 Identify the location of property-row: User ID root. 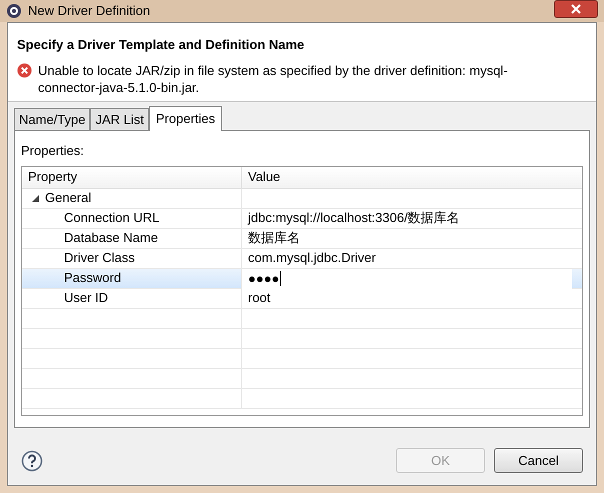
(302, 298).